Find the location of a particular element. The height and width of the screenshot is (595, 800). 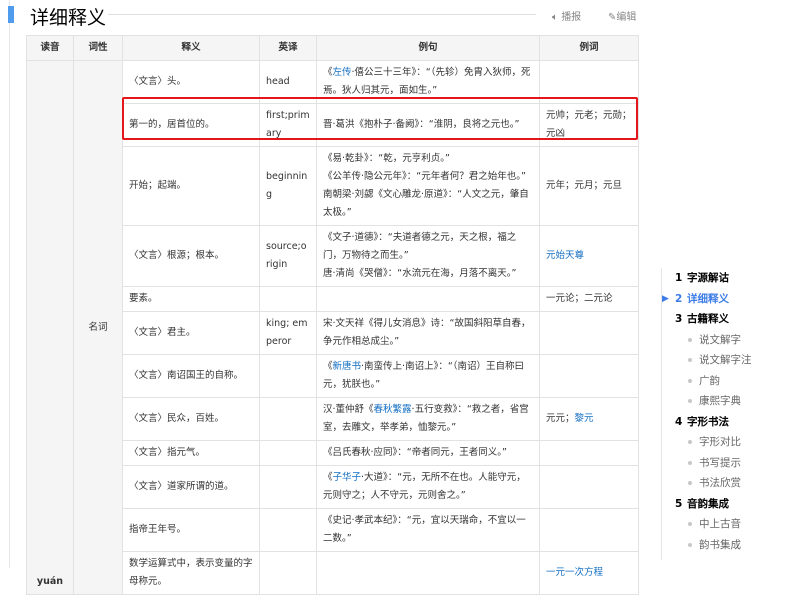

toc-number: 4 is located at coordinates (679, 421).